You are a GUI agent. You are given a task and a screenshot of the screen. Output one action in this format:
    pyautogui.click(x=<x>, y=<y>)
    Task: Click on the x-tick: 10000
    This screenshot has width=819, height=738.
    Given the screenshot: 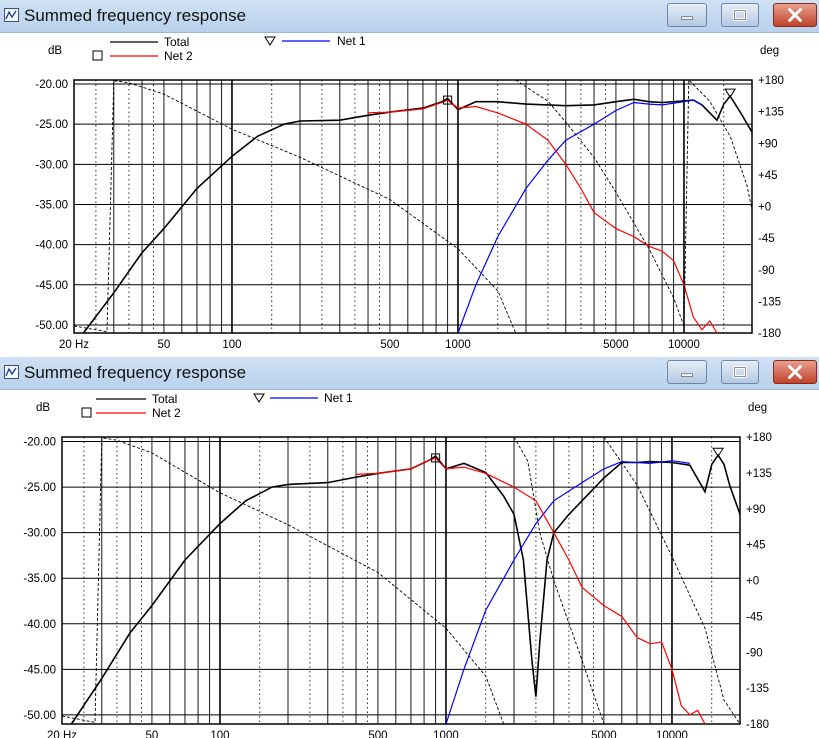 What is the action you would take?
    pyautogui.click(x=672, y=734)
    